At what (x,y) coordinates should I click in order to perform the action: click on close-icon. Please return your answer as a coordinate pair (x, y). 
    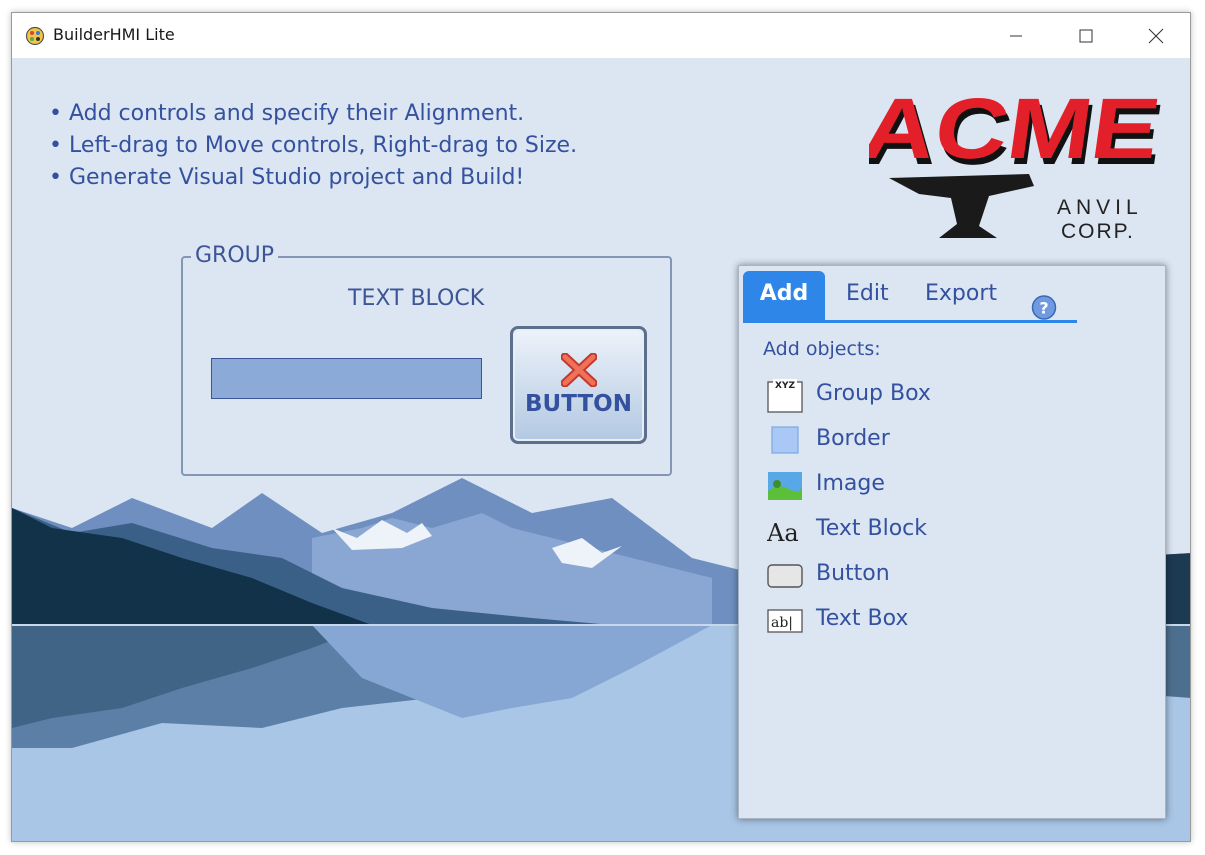
    Looking at the image, I should click on (1156, 35).